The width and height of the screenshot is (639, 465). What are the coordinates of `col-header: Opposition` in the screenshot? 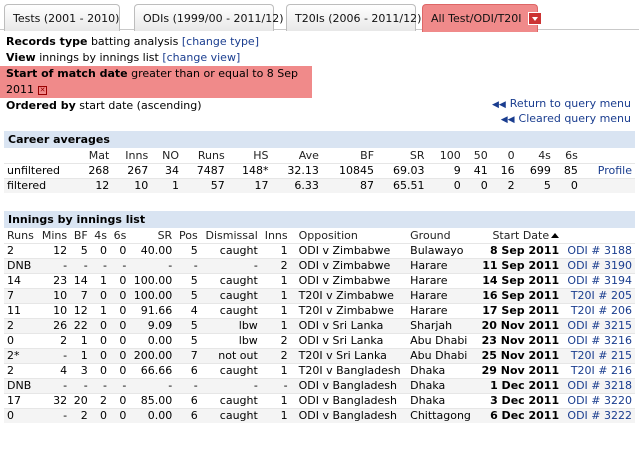 It's located at (349, 235).